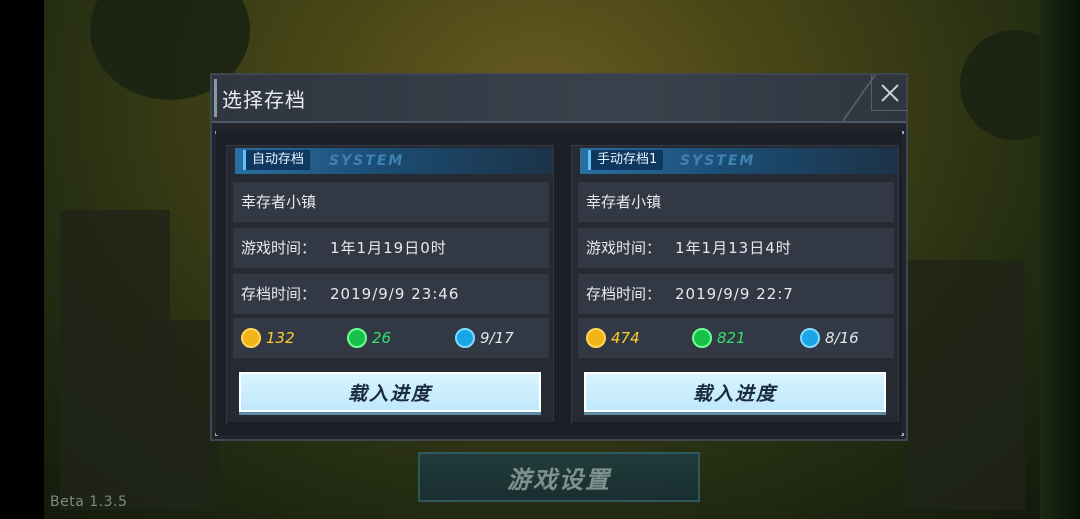  I want to click on game-time-row: 游戏时间： 1年1月13日4时, so click(736, 248).